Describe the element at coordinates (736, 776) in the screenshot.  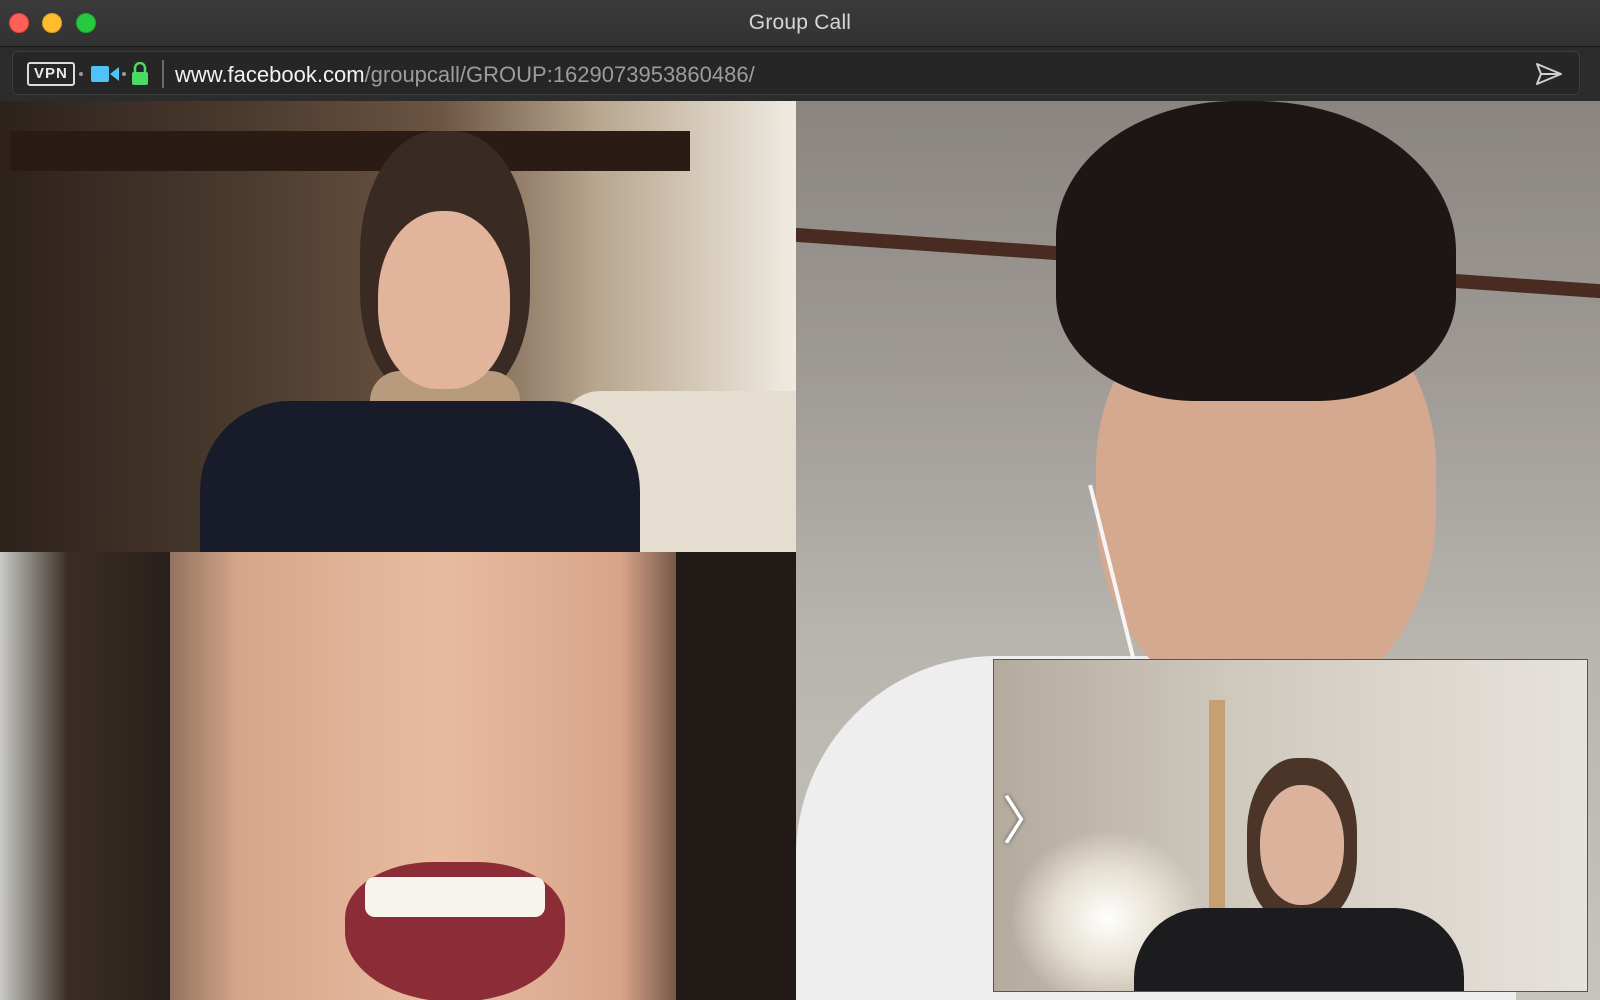
I see `participant-hair-right` at that location.